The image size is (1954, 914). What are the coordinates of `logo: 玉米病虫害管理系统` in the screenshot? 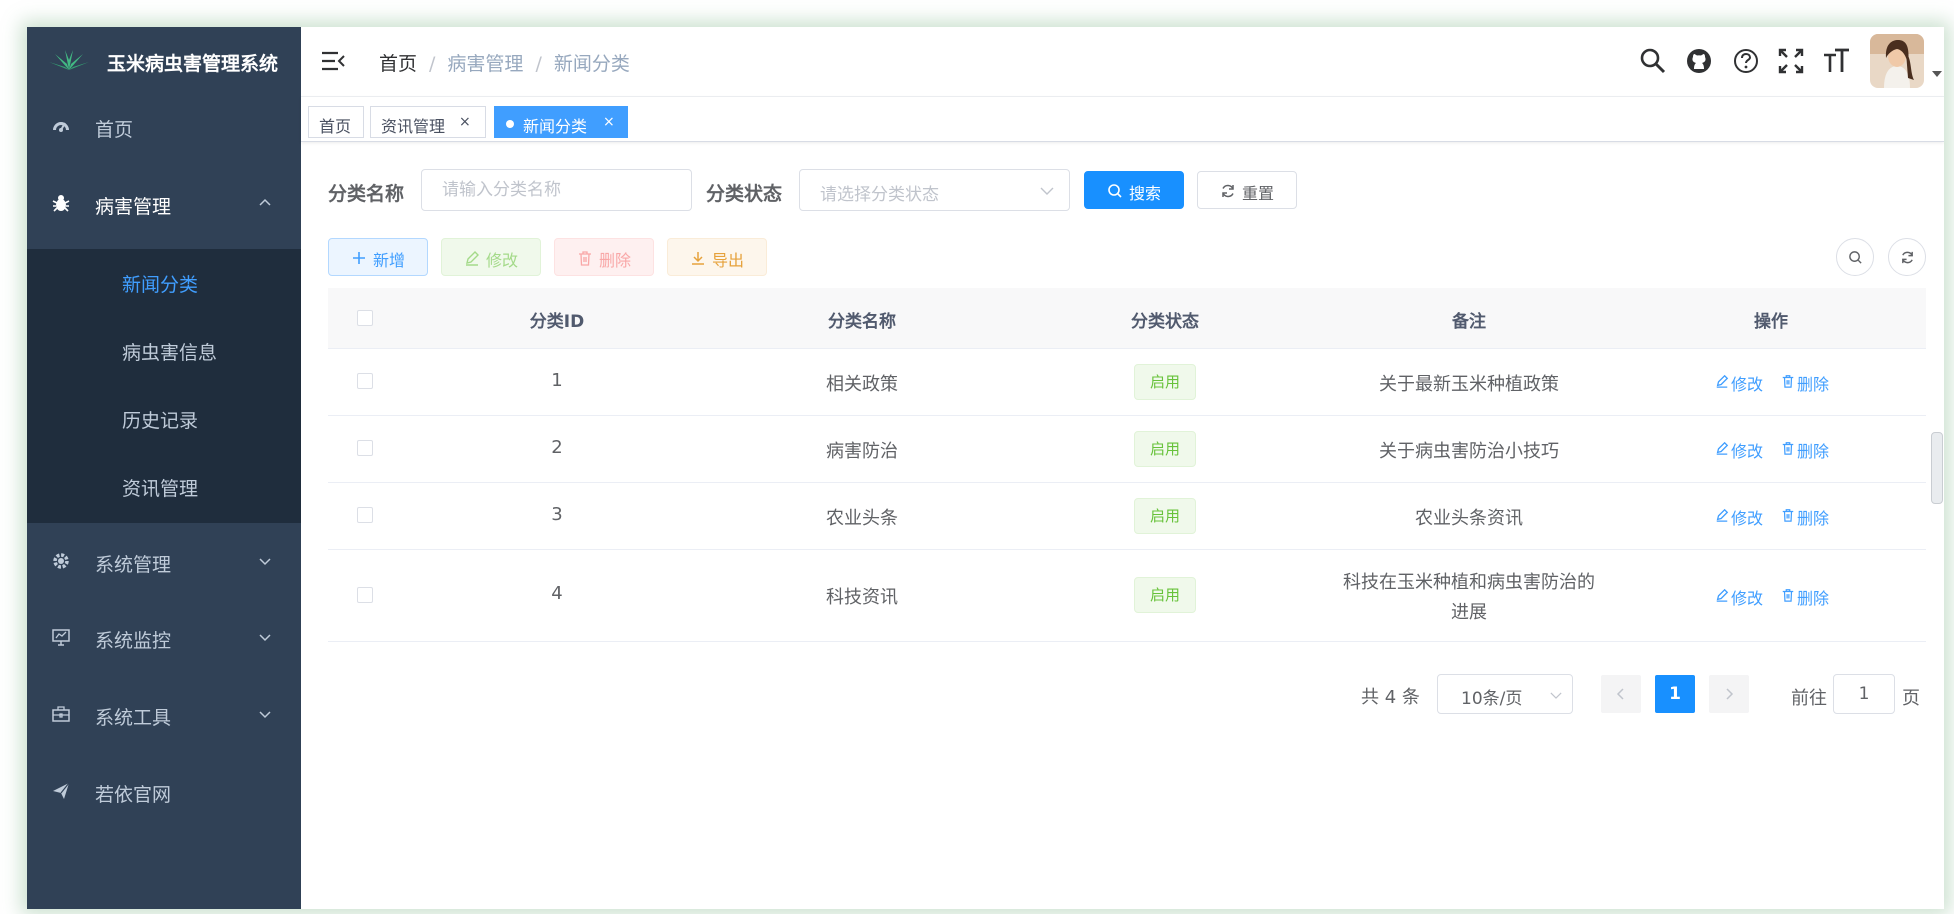 It's located at (164, 60).